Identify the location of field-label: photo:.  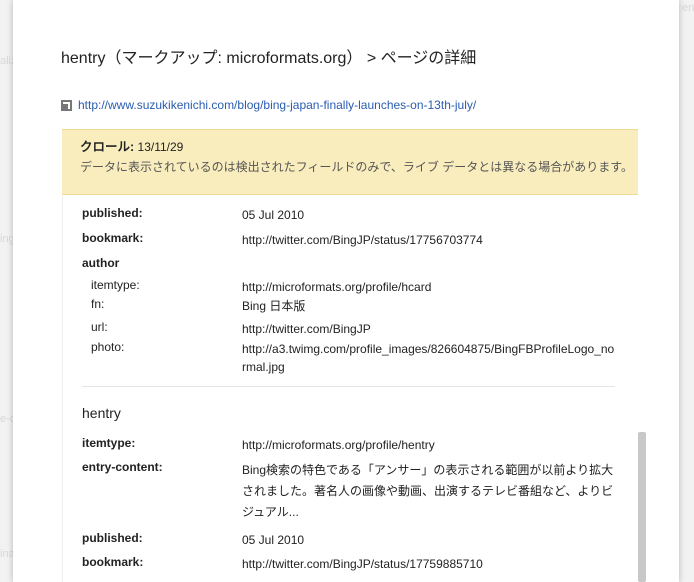
(108, 347).